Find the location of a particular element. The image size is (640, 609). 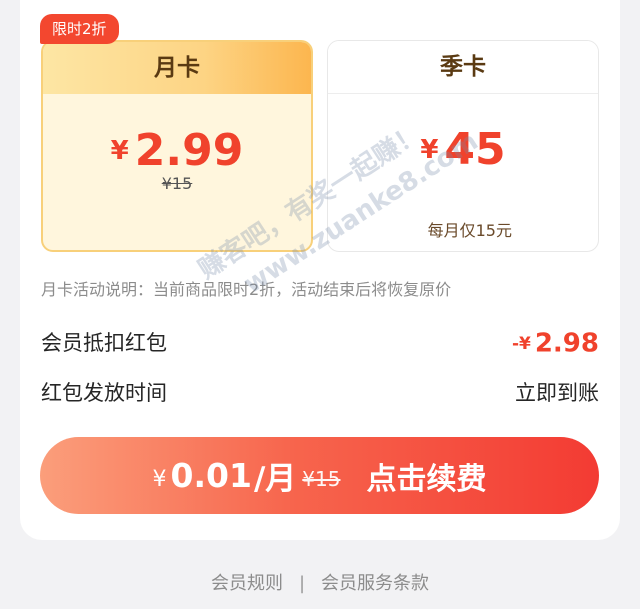

cta-original-price: ¥15 is located at coordinates (321, 478).